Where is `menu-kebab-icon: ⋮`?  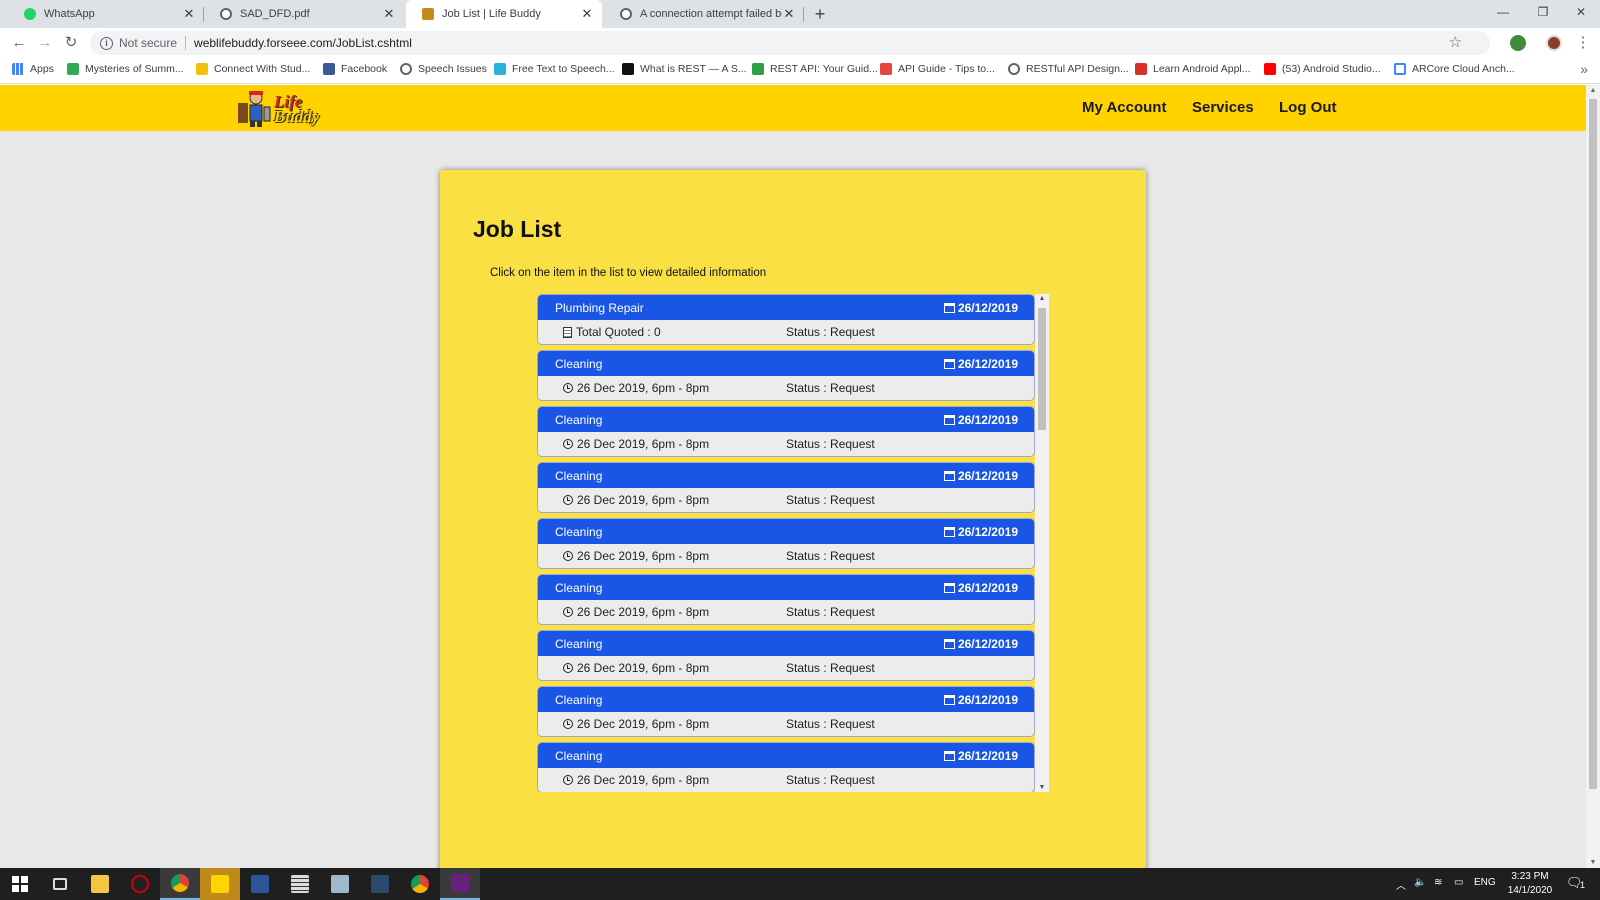
menu-kebab-icon: ⋮ is located at coordinates (1583, 43).